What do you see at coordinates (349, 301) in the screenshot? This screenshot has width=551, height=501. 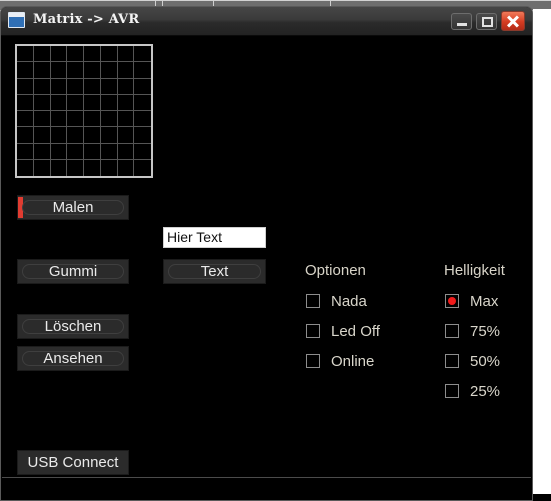 I see `checkbox-nada-label: Nada` at bounding box center [349, 301].